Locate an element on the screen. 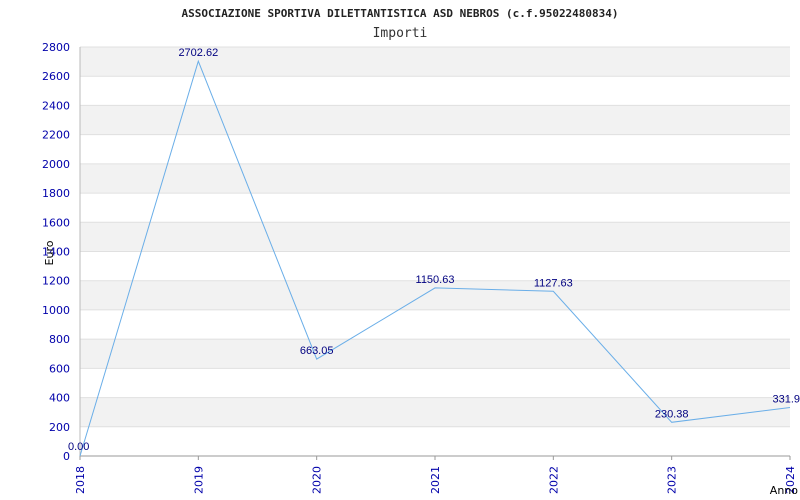 The height and width of the screenshot is (500, 800). y-axis-label: Euro is located at coordinates (49, 252).